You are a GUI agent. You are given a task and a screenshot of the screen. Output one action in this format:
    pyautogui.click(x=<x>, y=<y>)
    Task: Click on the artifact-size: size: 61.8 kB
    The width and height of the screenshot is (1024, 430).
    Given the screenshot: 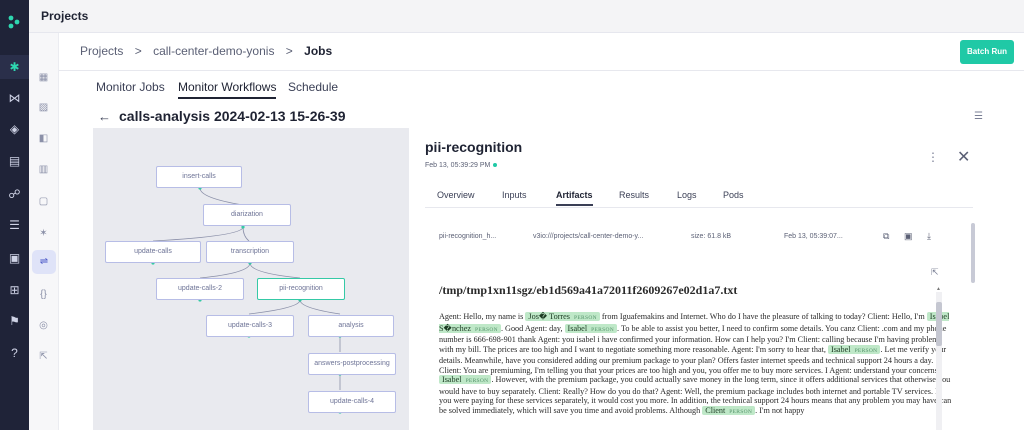 What is the action you would take?
    pyautogui.click(x=711, y=236)
    